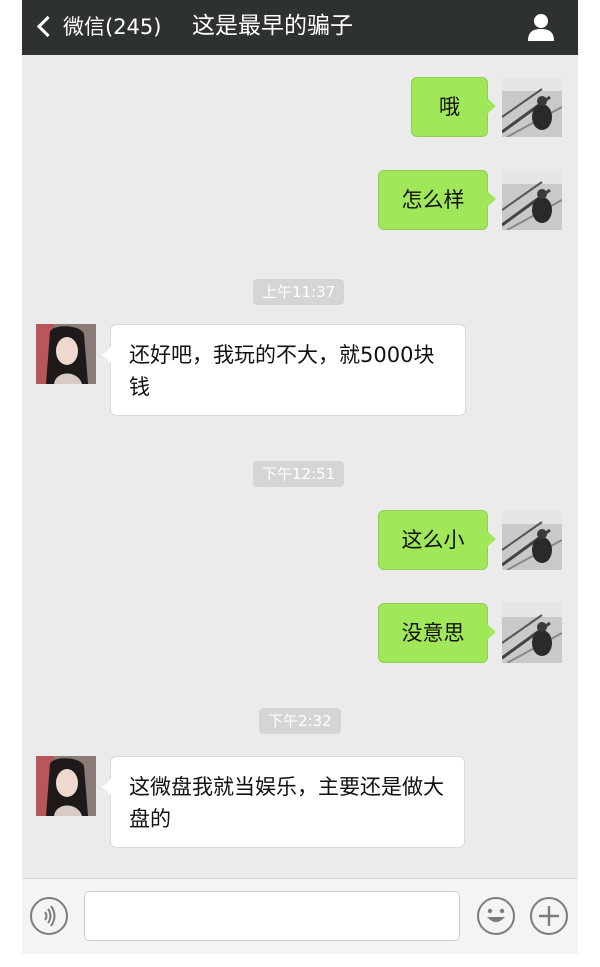  I want to click on sent-message-bubble: 哦, so click(453, 107).